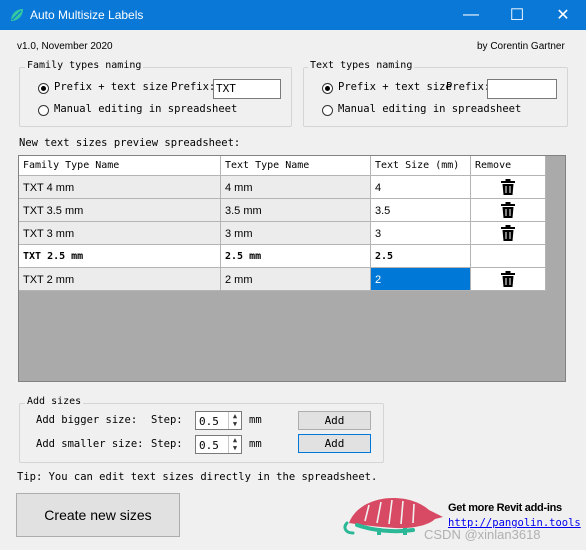  Describe the element at coordinates (521, 46) in the screenshot. I see `author-label: by Corentin Gartner` at that location.